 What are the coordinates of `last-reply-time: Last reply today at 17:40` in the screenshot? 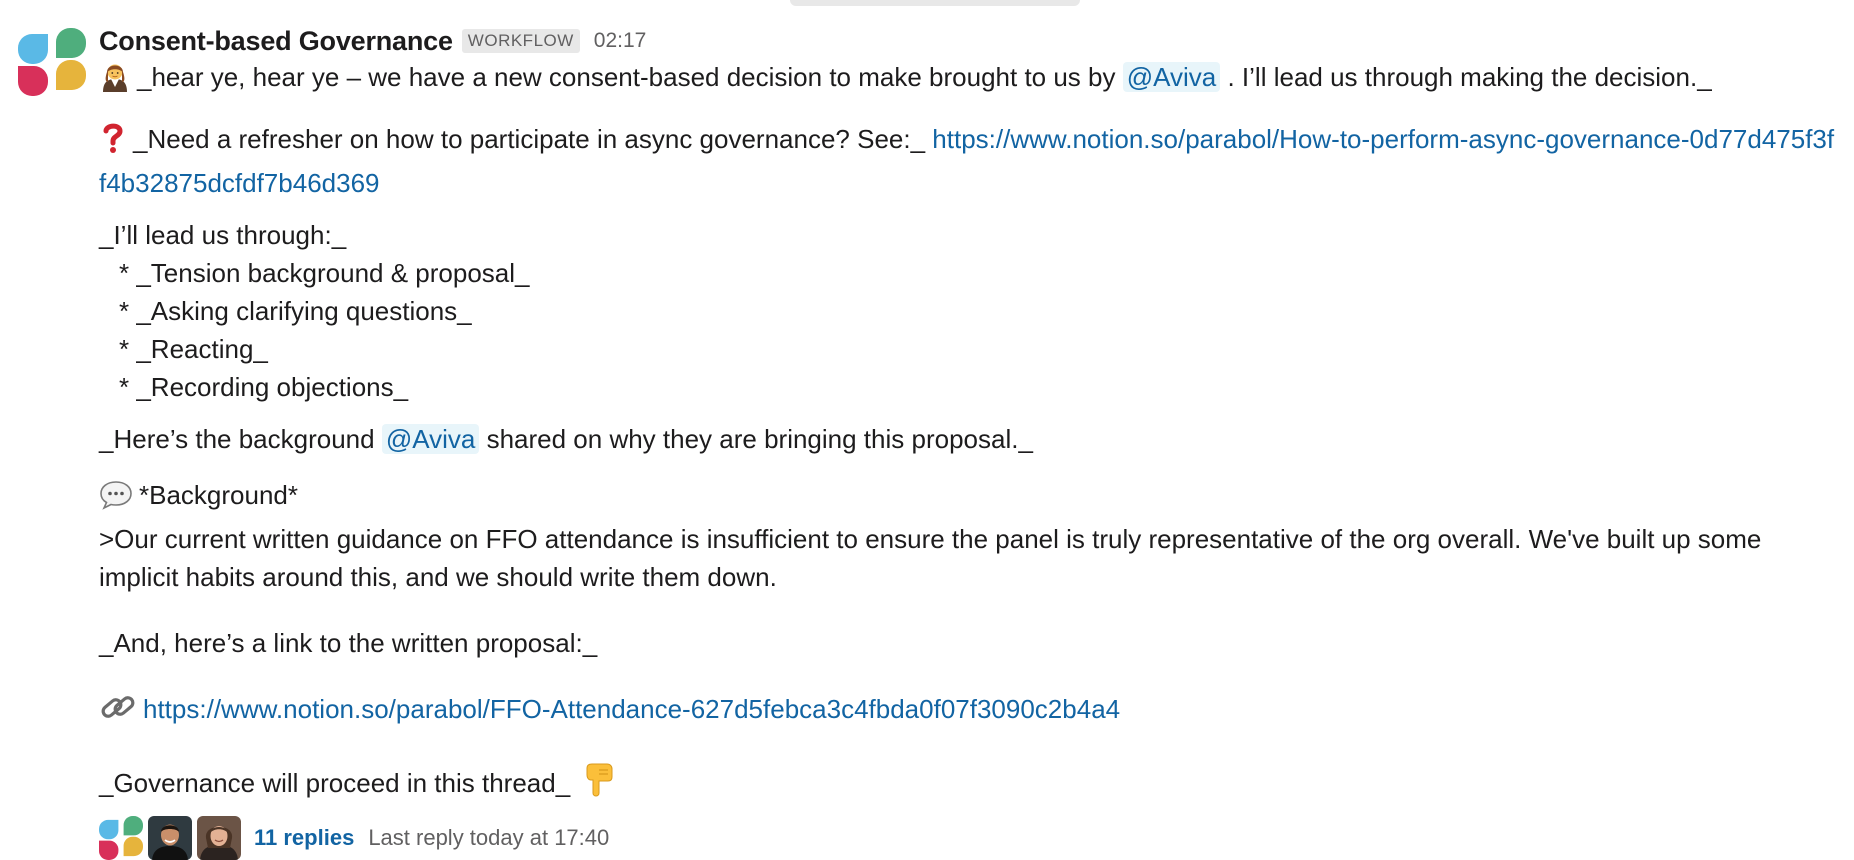 It's located at (489, 837).